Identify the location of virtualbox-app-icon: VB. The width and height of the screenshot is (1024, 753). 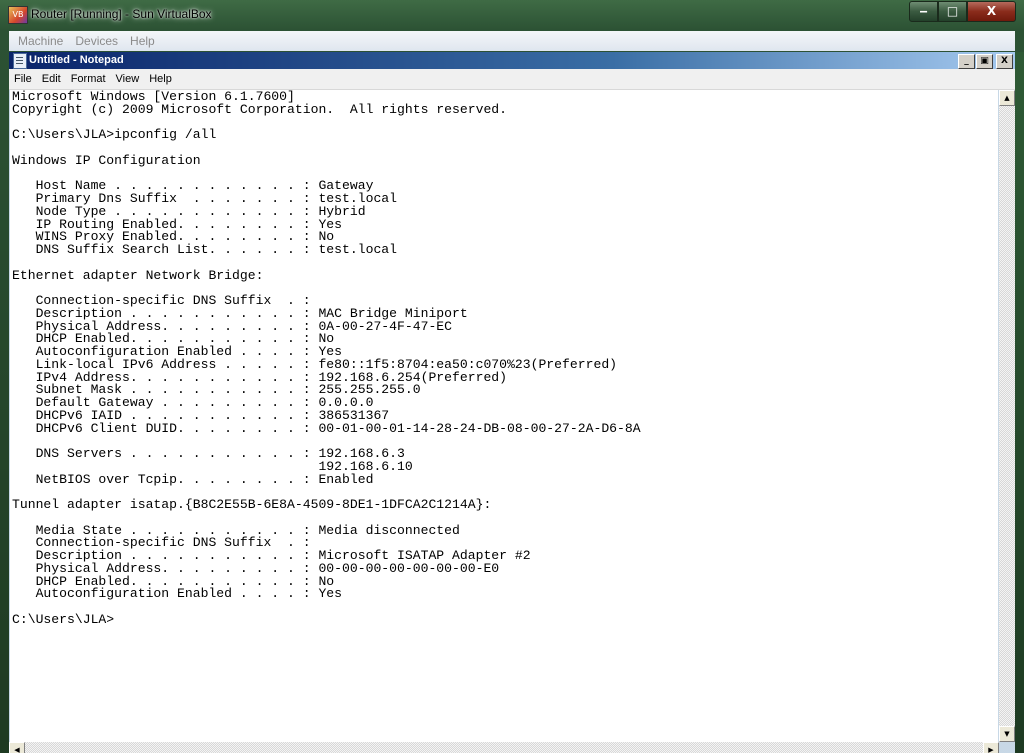
(18, 15).